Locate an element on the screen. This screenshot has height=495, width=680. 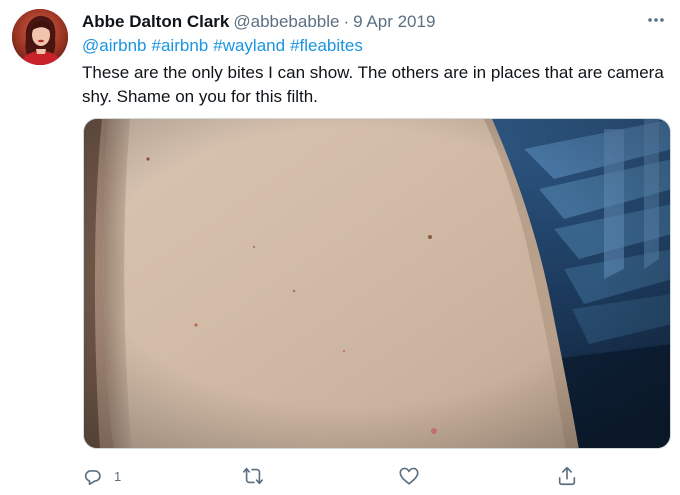
retweet-button is located at coordinates (253, 476).